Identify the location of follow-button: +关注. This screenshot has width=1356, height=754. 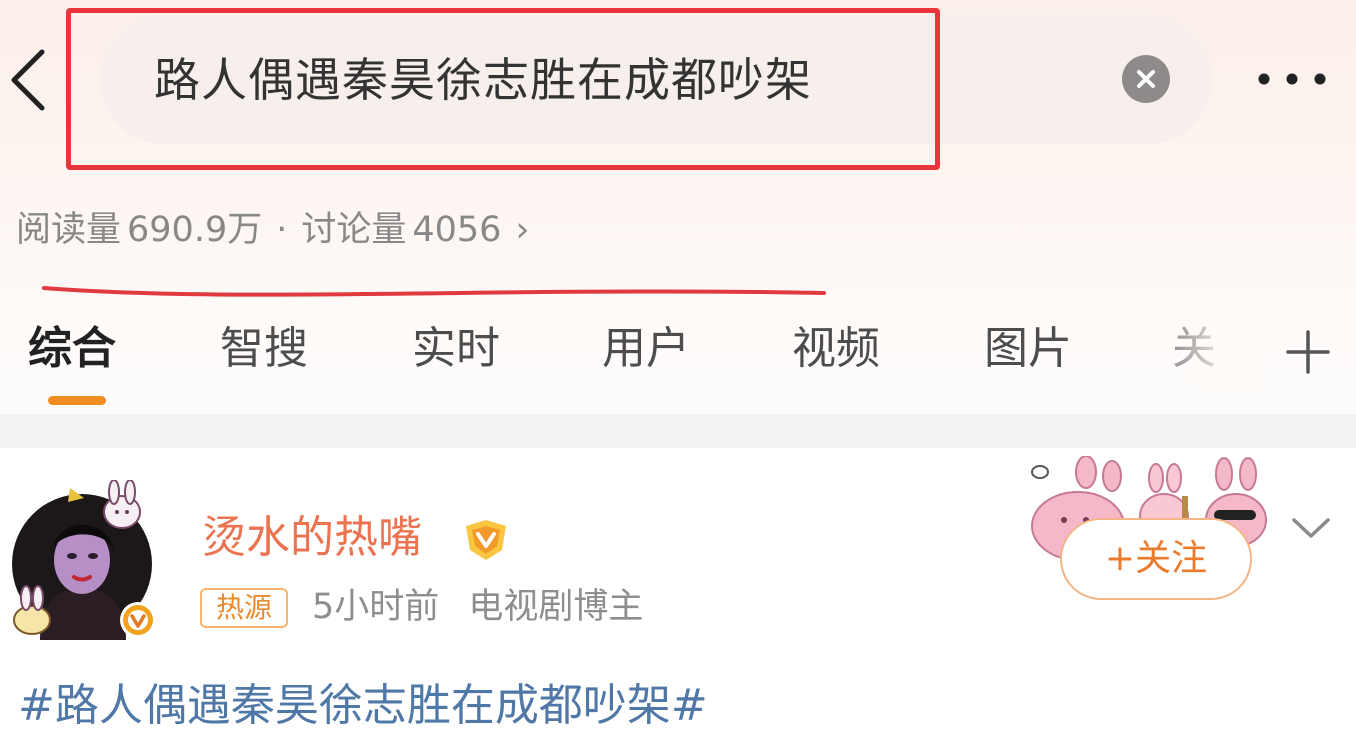
(1156, 559).